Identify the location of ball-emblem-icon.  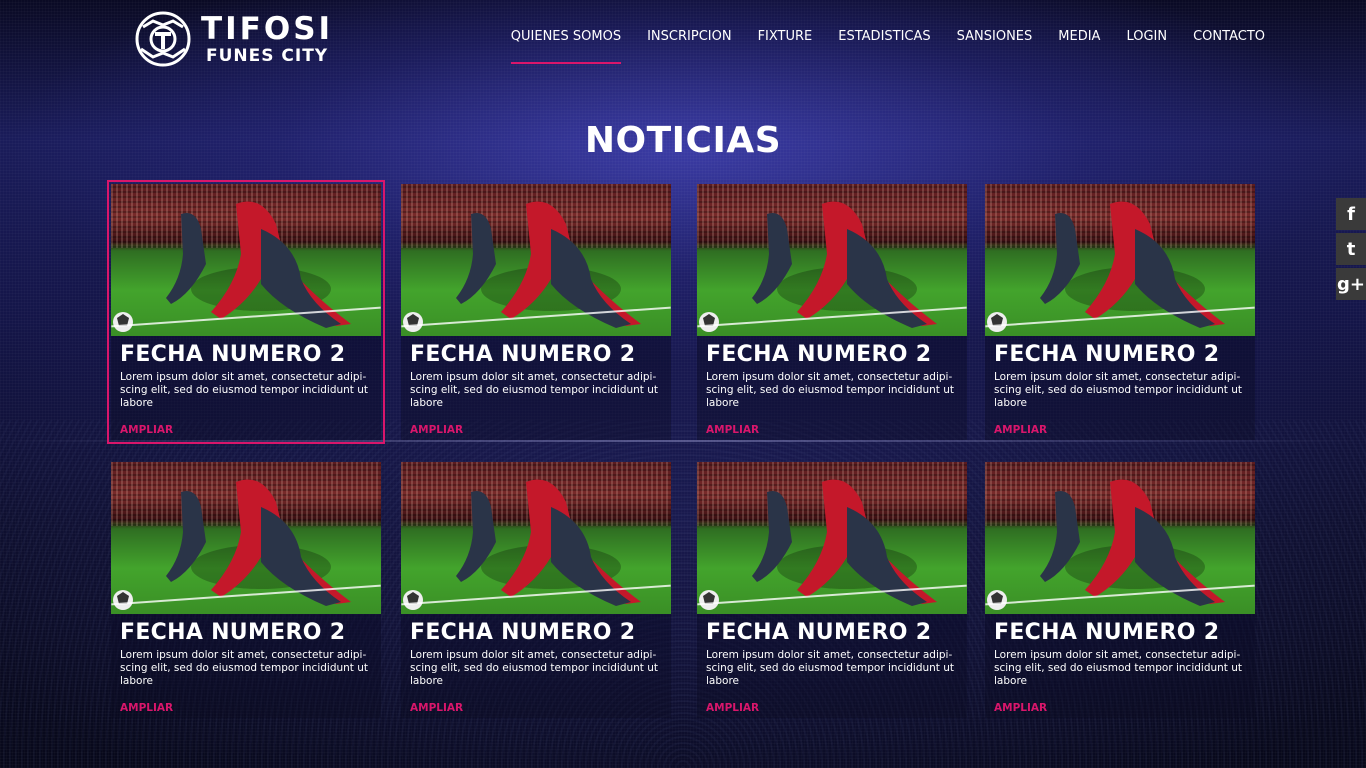
(163, 39).